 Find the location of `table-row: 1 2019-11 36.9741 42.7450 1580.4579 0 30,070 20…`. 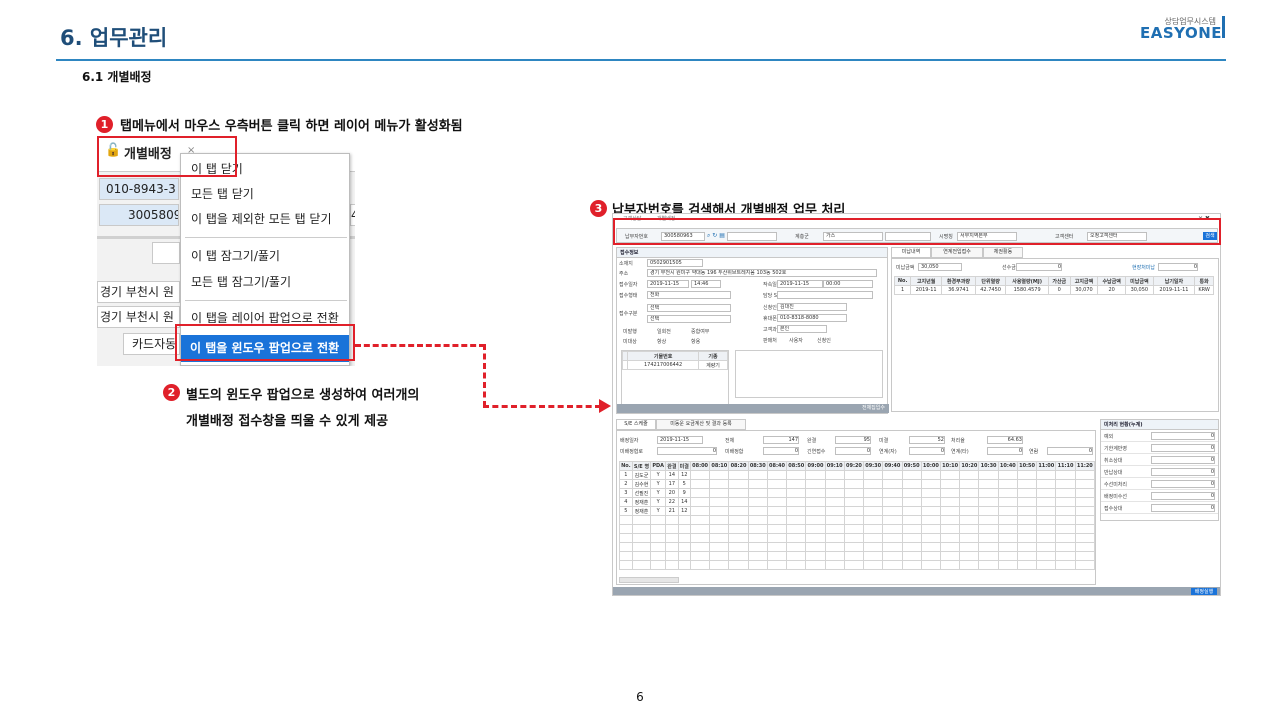

table-row: 1 2019-11 36.9741 42.7450 1580.4579 0 30,070 20… is located at coordinates (1053, 290).